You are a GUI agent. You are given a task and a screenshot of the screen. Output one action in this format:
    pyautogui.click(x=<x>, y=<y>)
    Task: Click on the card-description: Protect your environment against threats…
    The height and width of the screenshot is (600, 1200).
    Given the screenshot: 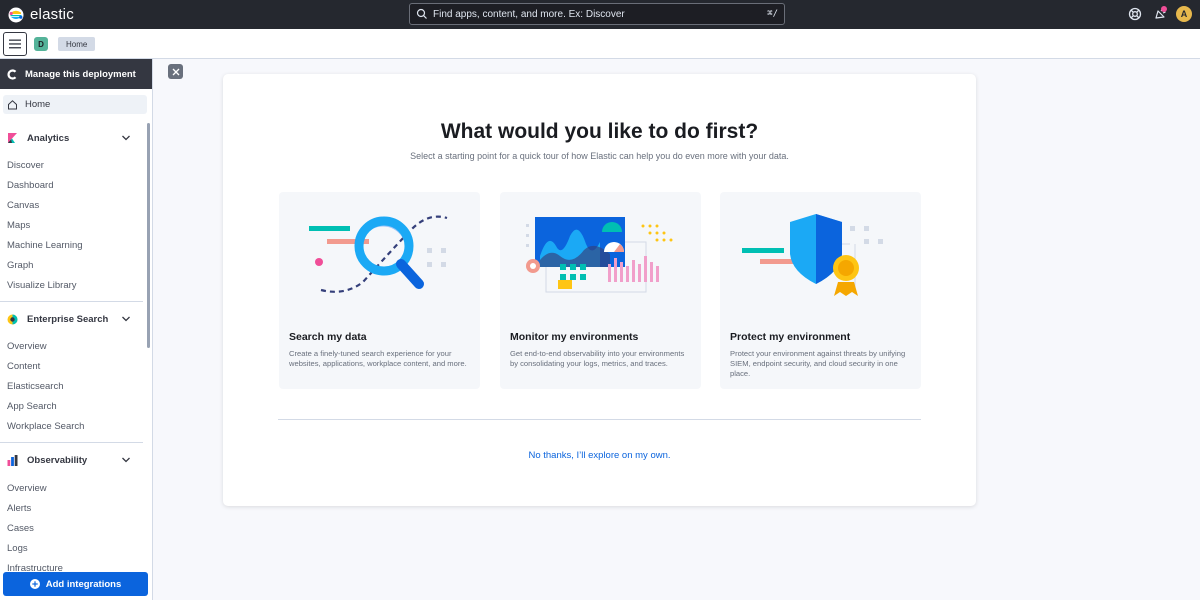 What is the action you would take?
    pyautogui.click(x=818, y=364)
    